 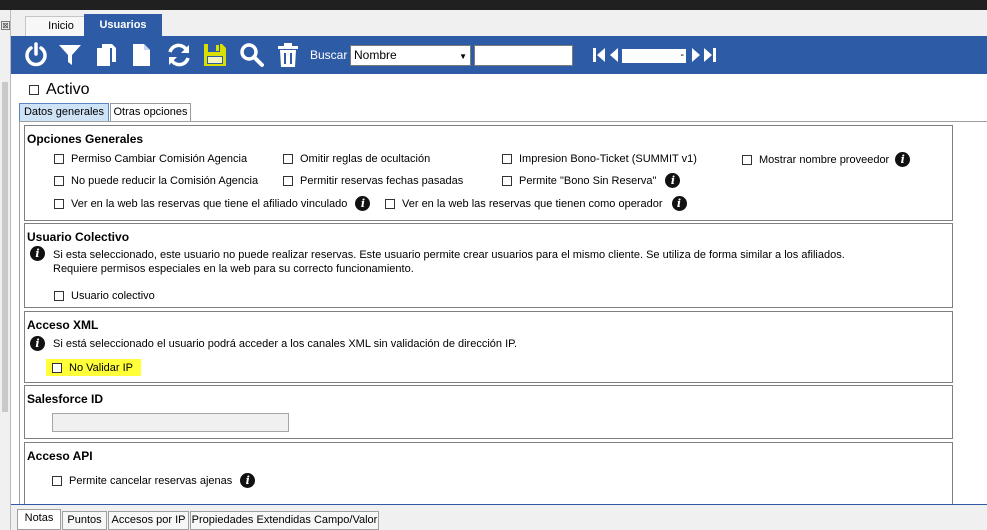 I want to click on group-title: Acceso XML, so click(x=63, y=325).